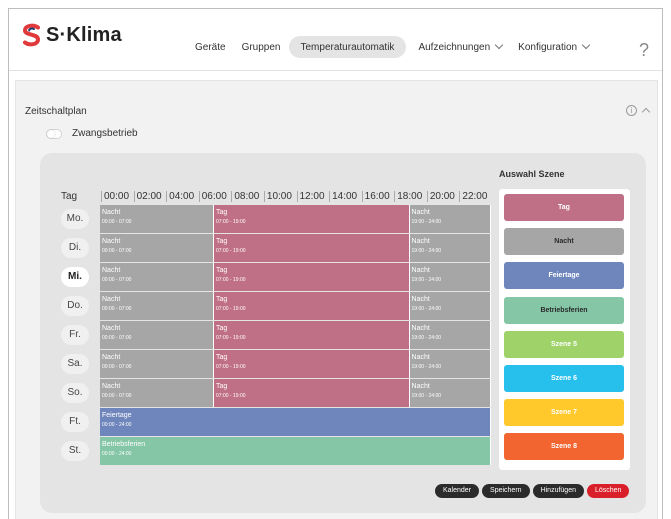 Image resolution: width=671 pixels, height=519 pixels. What do you see at coordinates (558, 491) in the screenshot?
I see `add-button: Hinzufügen` at bounding box center [558, 491].